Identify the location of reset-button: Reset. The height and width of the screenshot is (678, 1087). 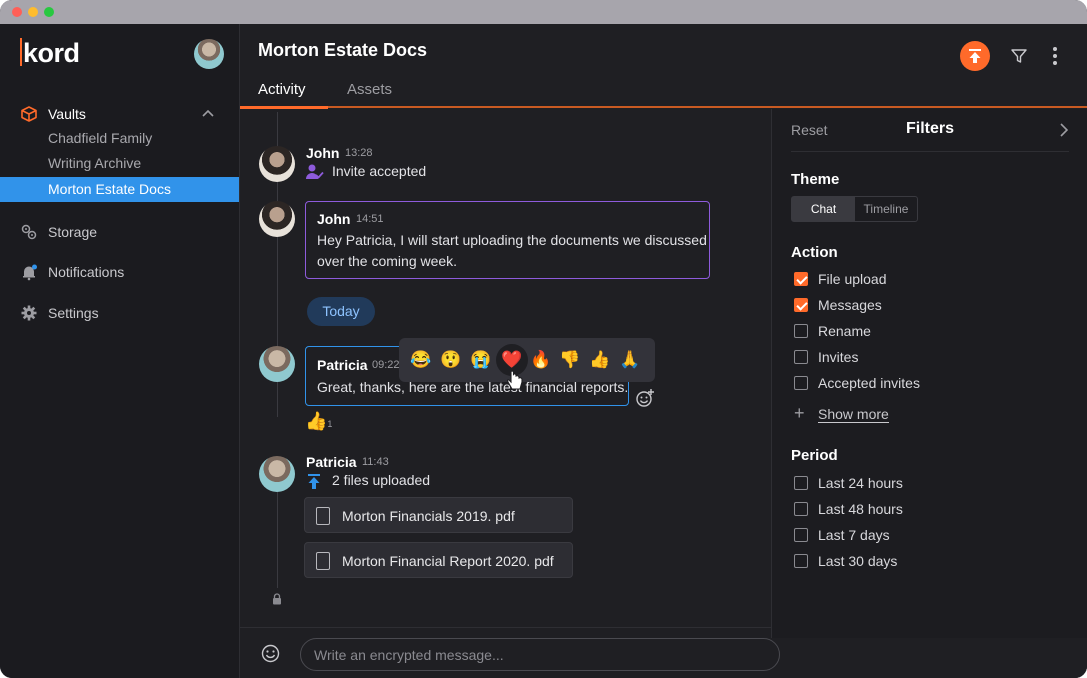
(809, 130).